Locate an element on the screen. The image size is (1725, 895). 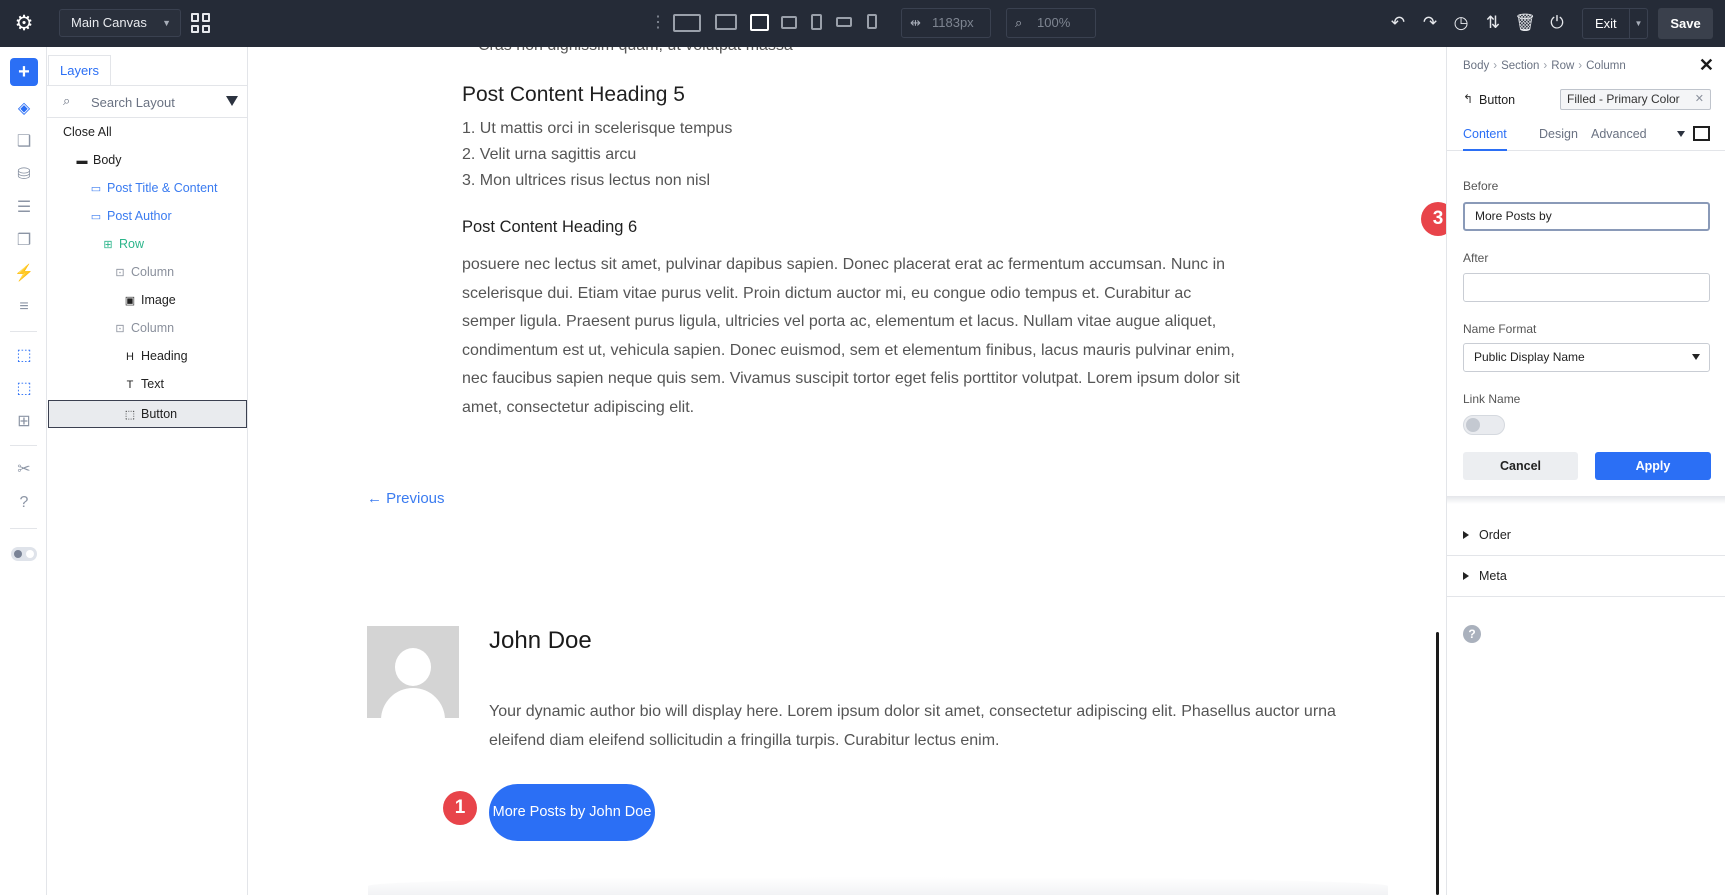
filter-icon is located at coordinates (232, 101).